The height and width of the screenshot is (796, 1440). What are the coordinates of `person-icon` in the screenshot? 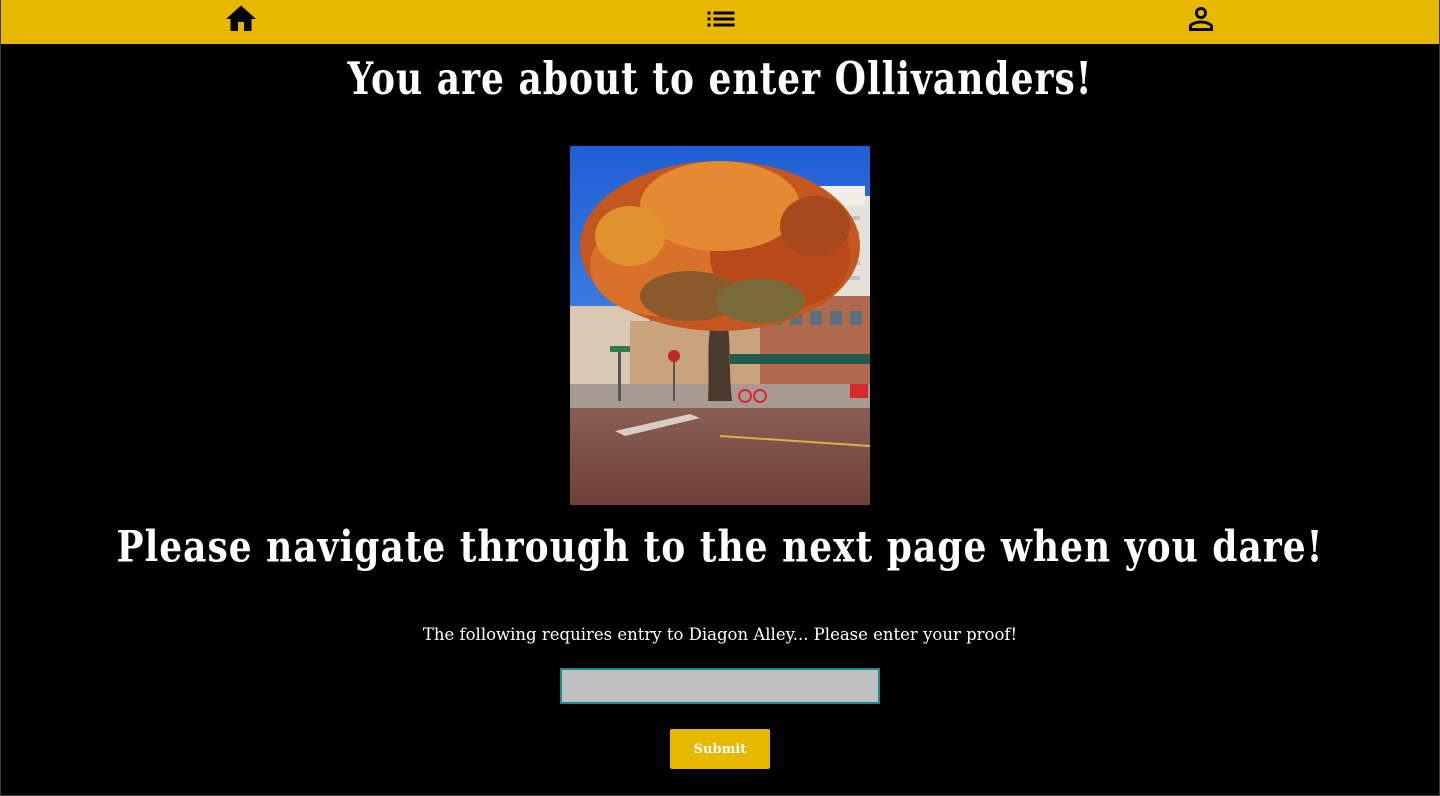 It's located at (1201, 19).